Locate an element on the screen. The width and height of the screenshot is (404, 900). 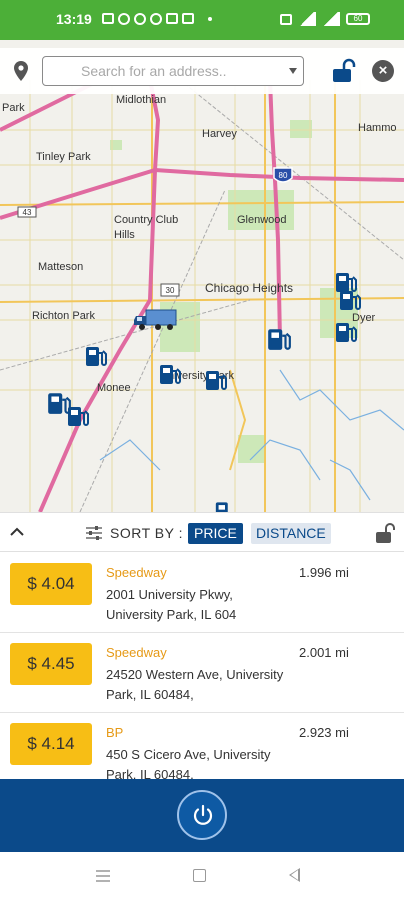
battery-icon: 60 is located at coordinates (358, 19).